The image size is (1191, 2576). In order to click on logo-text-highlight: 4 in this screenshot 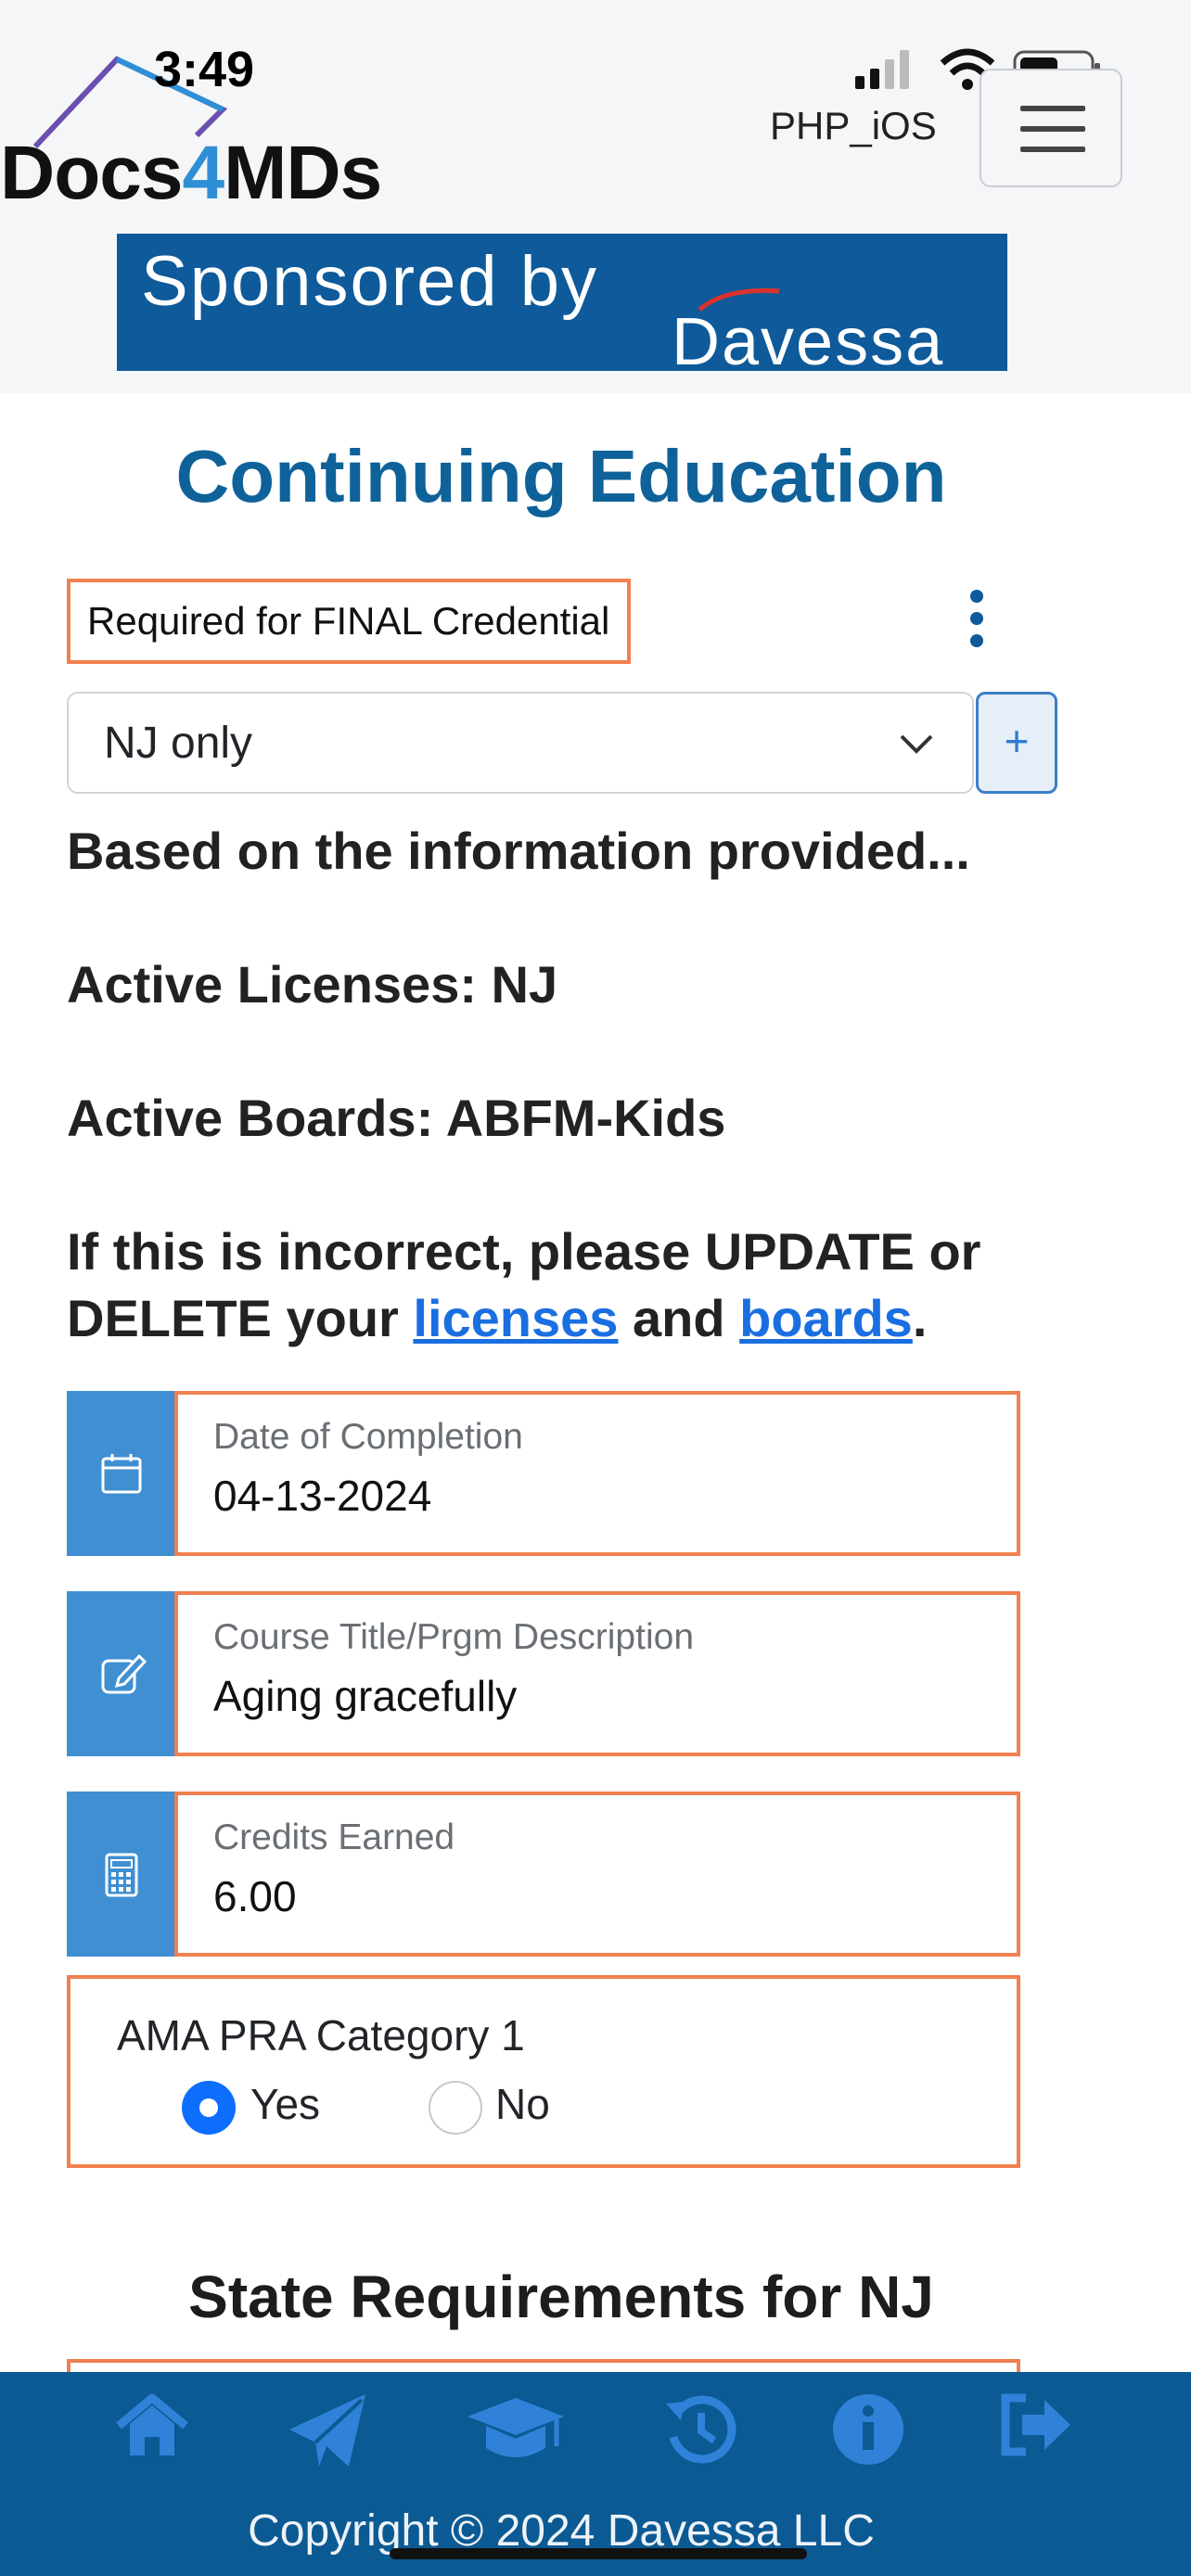, I will do `click(203, 173)`.